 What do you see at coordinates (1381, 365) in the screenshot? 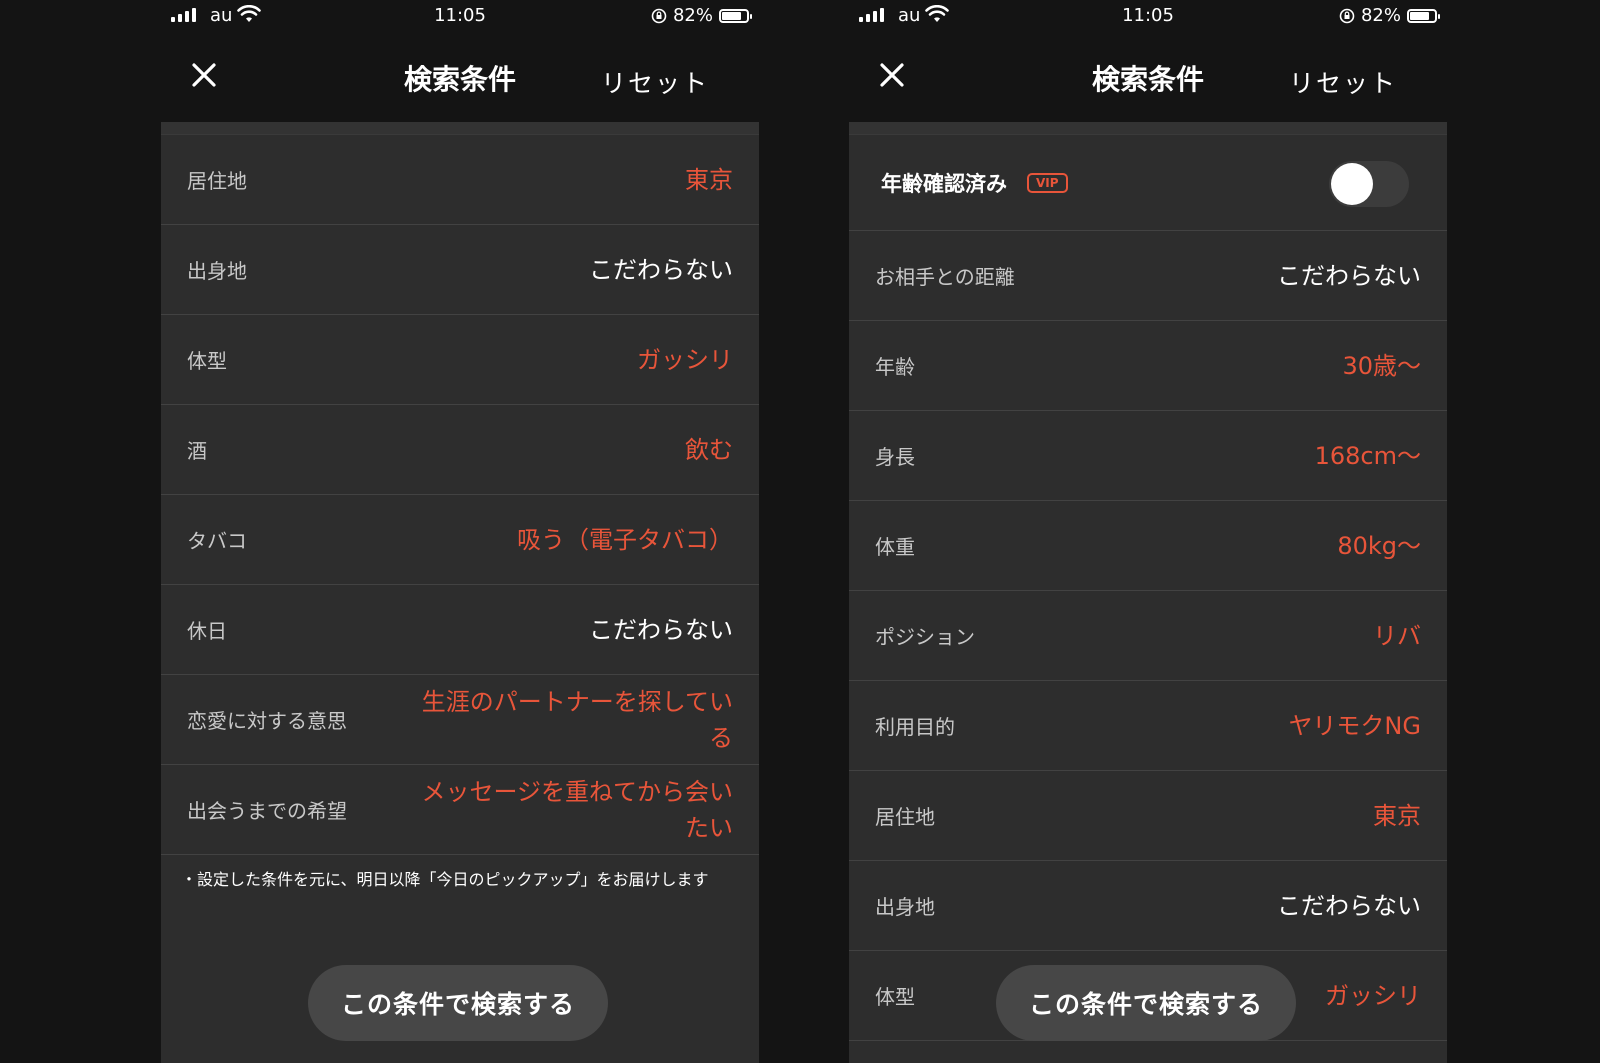
I see `condition-value: 30歳〜` at bounding box center [1381, 365].